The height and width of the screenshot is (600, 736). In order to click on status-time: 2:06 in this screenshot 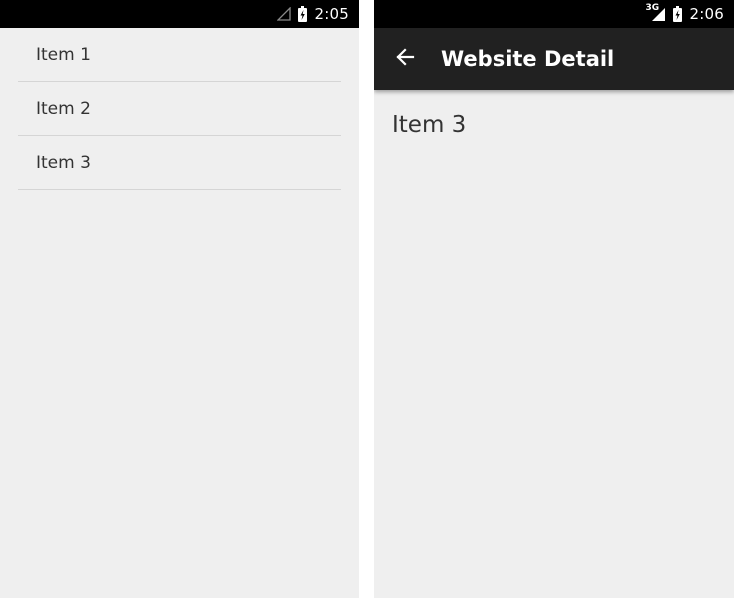, I will do `click(706, 14)`.